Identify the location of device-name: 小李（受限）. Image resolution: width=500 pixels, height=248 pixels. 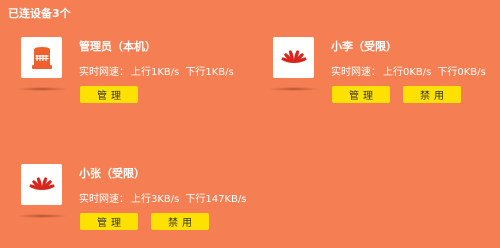
(364, 46).